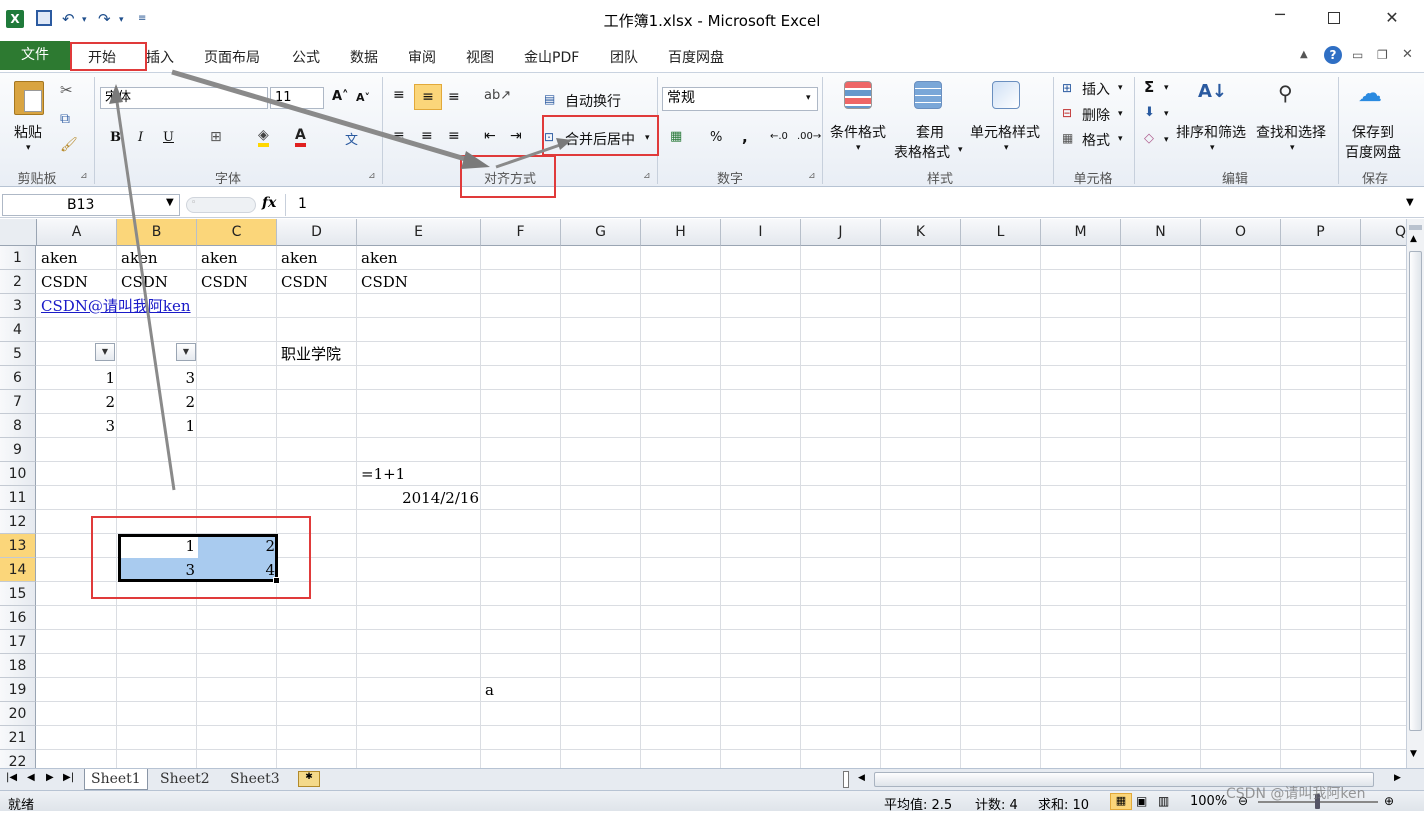 This screenshot has height=813, width=1424. I want to click on autosum-icon: Σ, so click(1149, 87).